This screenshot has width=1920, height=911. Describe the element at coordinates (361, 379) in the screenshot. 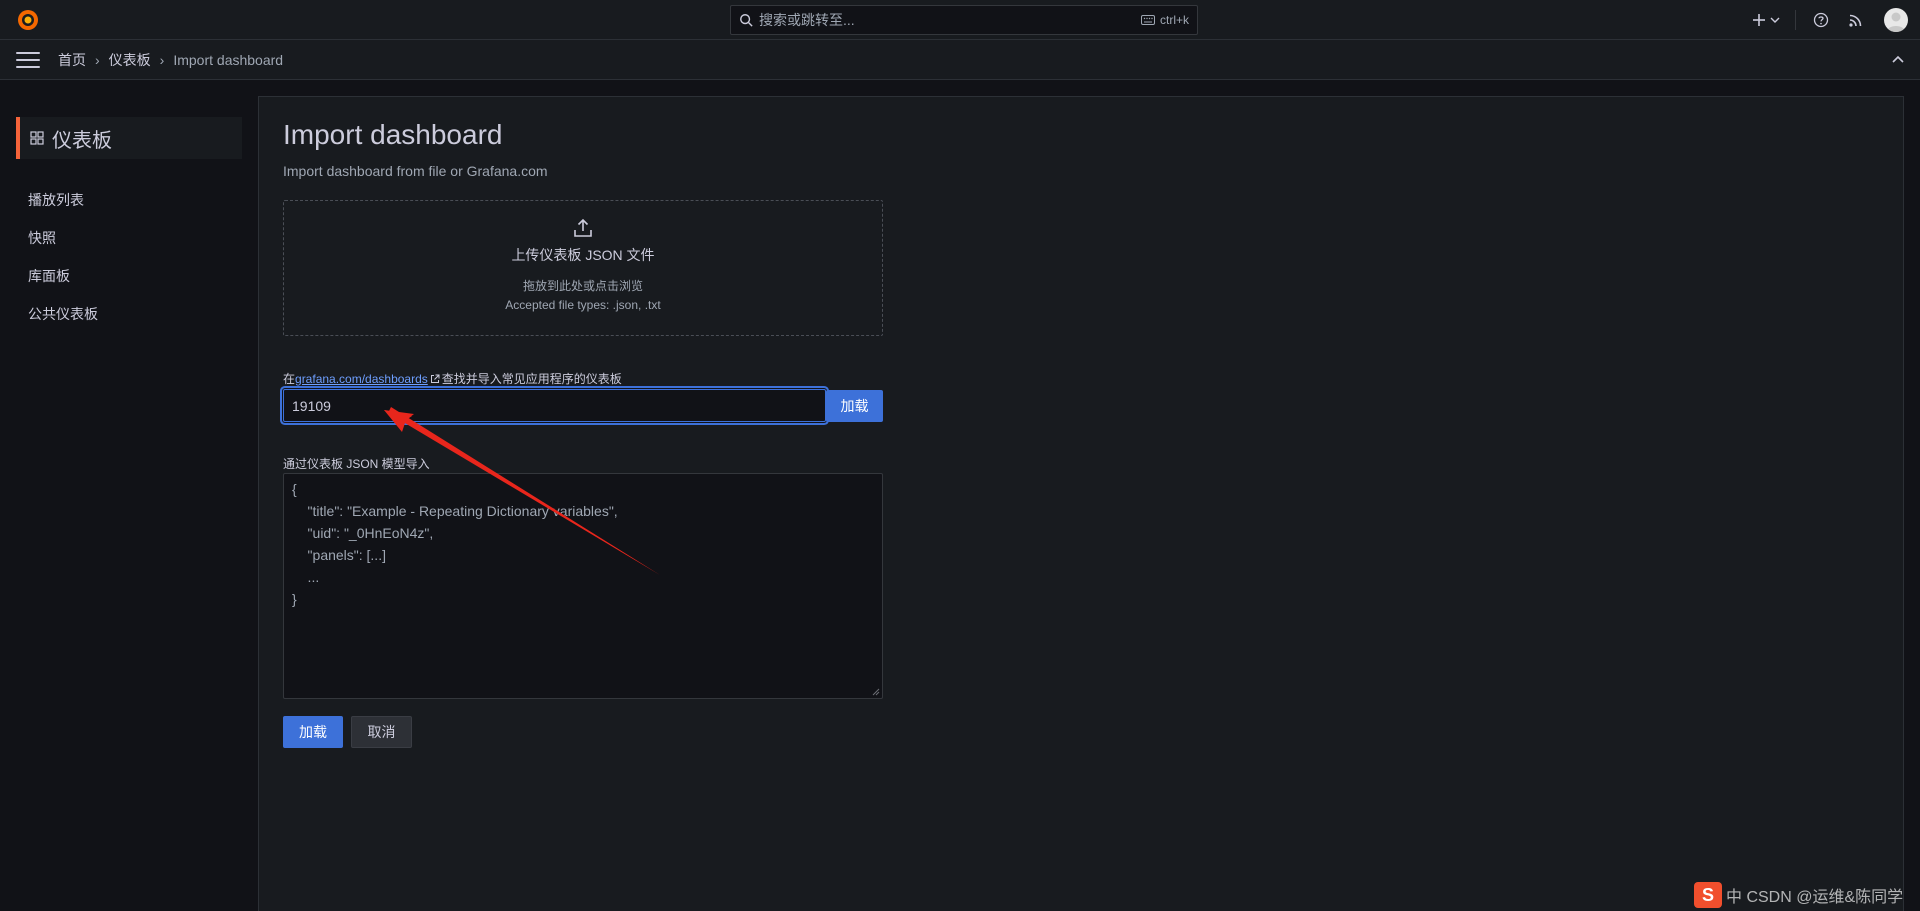

I see `grafana-com-link: grafana.com/dashboards` at that location.